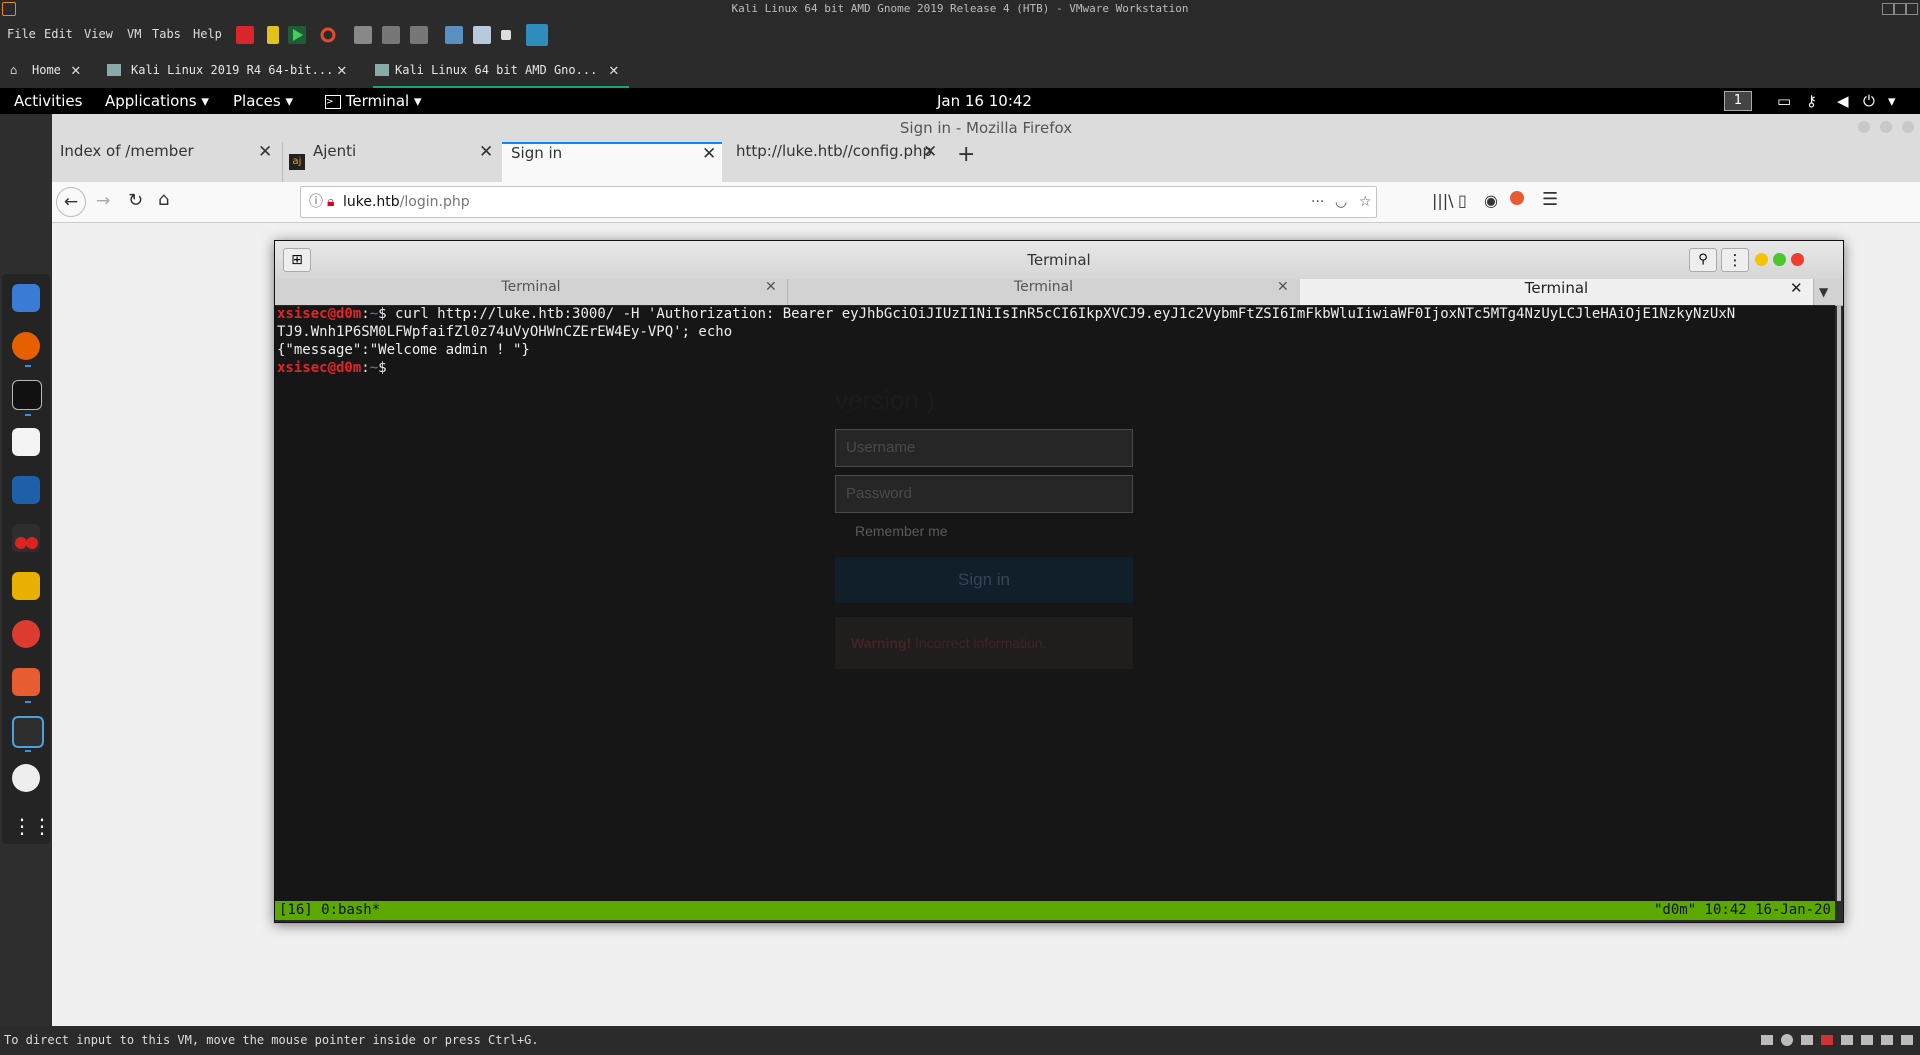  I want to click on terminal-tab-3: Terminal ✕, so click(1557, 292).